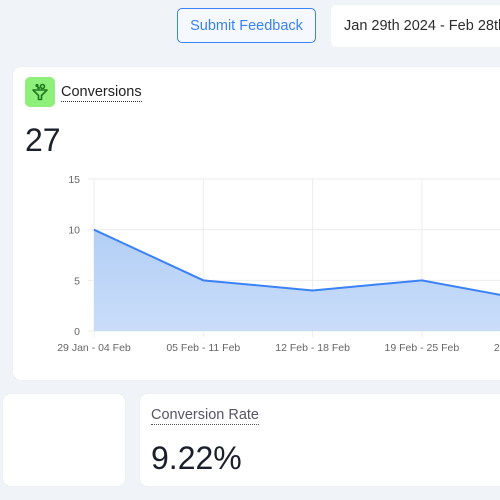 This screenshot has height=500, width=500. I want to click on x-tick-label: 26 Feb - 28 Feb, so click(497, 348).